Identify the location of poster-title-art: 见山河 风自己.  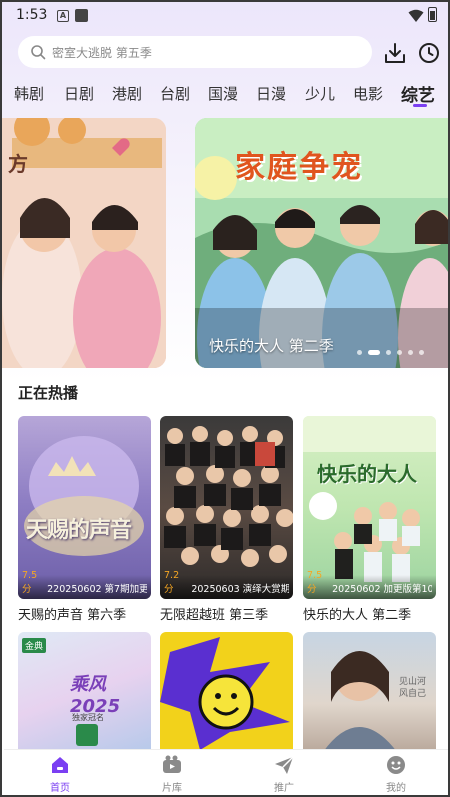
(413, 688).